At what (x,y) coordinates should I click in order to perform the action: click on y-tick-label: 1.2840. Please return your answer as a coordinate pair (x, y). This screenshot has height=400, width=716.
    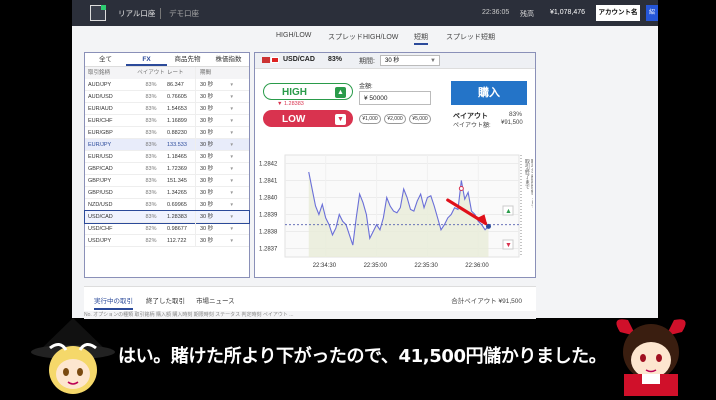
    Looking at the image, I should click on (268, 199).